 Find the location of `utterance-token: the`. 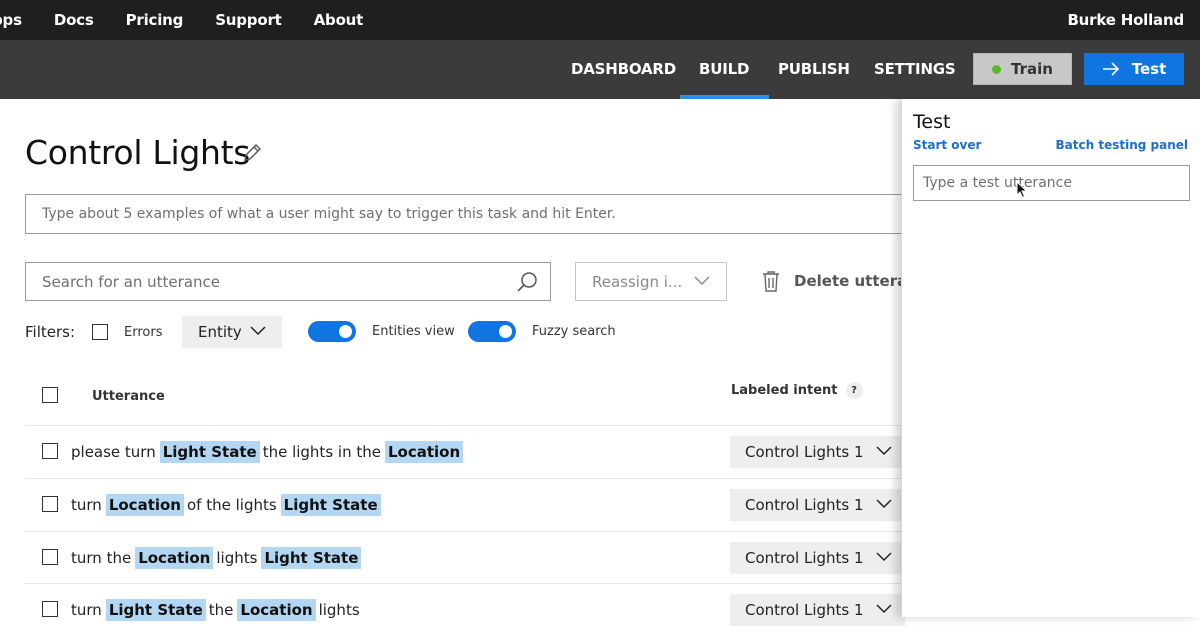

utterance-token: the is located at coordinates (221, 610).